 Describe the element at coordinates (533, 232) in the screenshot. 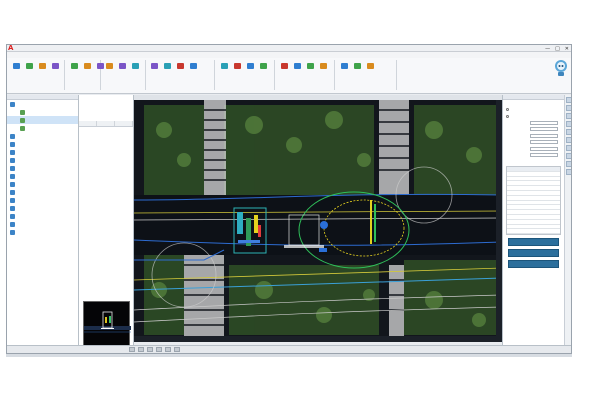

I see `table-row` at that location.